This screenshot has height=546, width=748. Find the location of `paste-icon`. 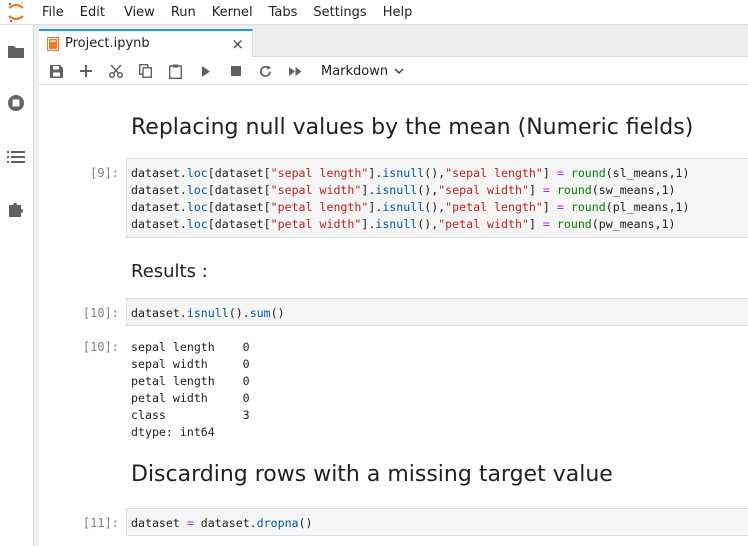

paste-icon is located at coordinates (175, 71).